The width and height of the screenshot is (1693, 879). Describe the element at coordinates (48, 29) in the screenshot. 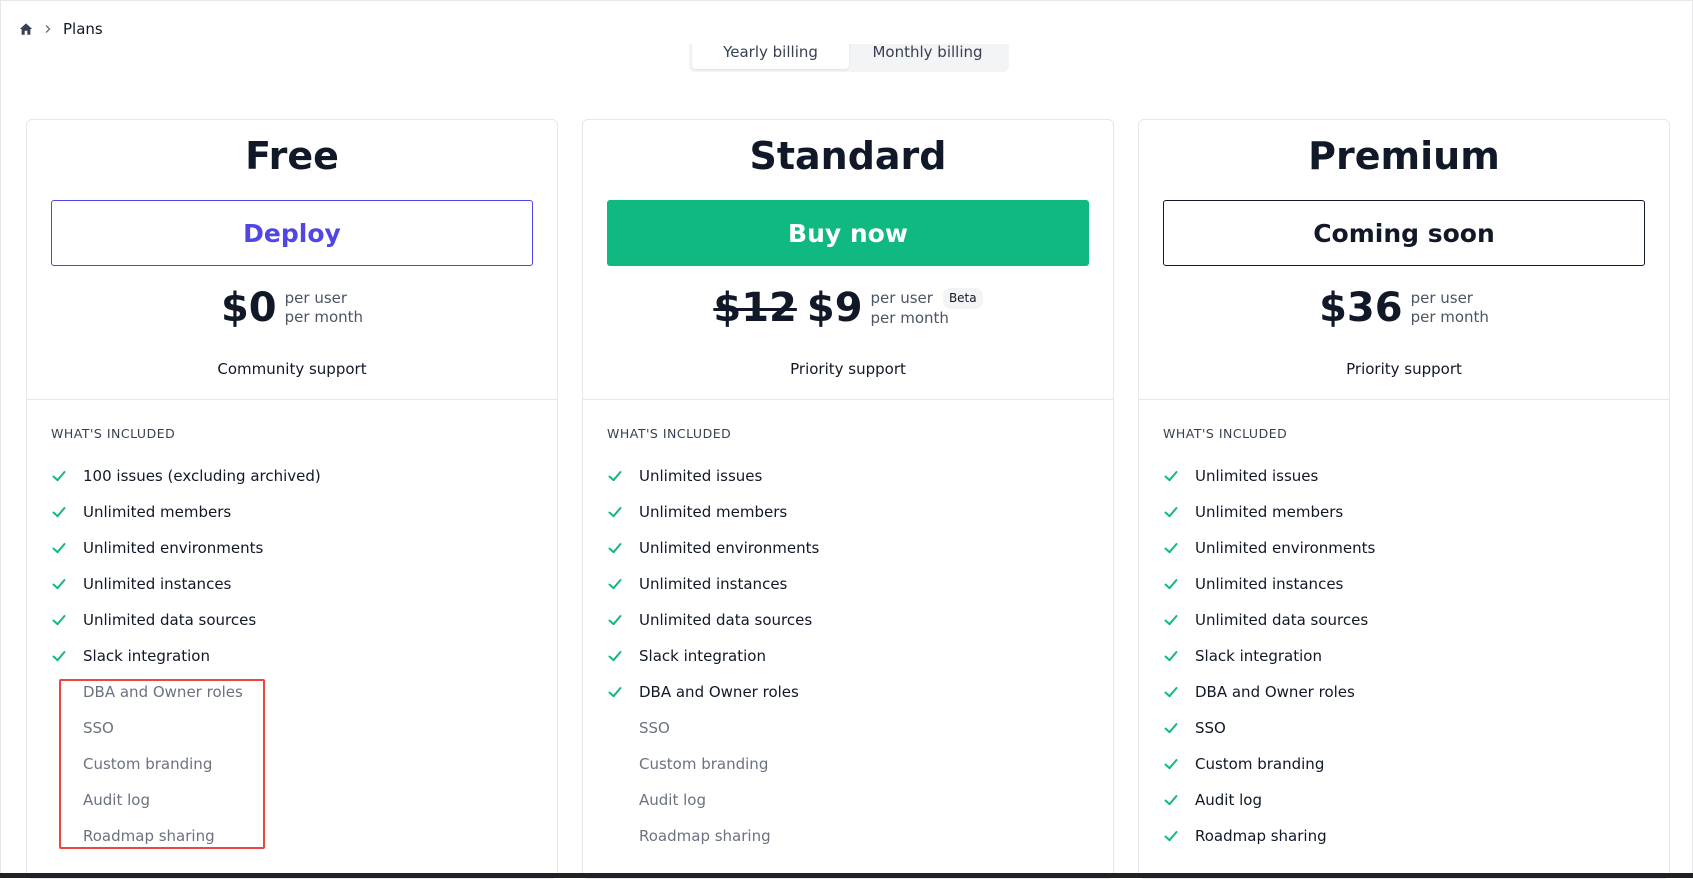

I see `chevron-right-icon` at that location.